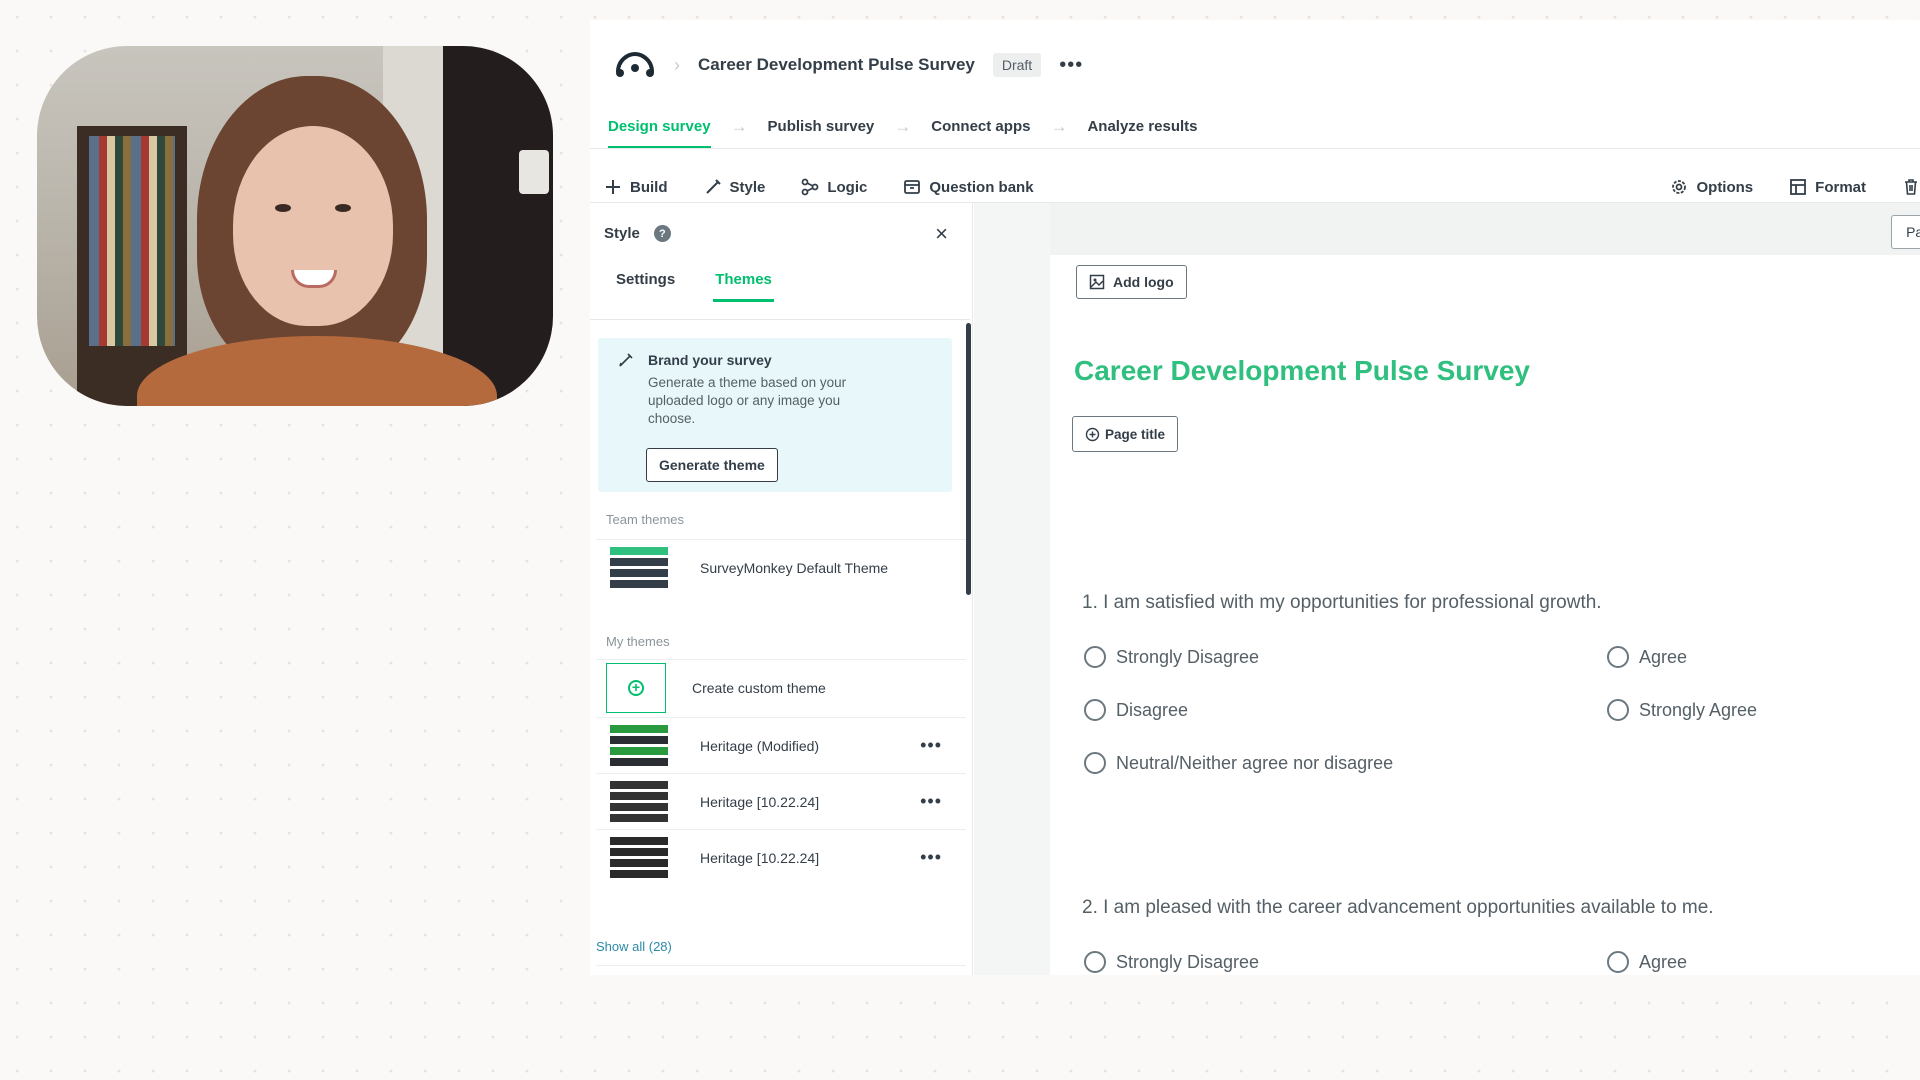 The height and width of the screenshot is (1080, 1920). I want to click on logic-button: Logic, so click(834, 187).